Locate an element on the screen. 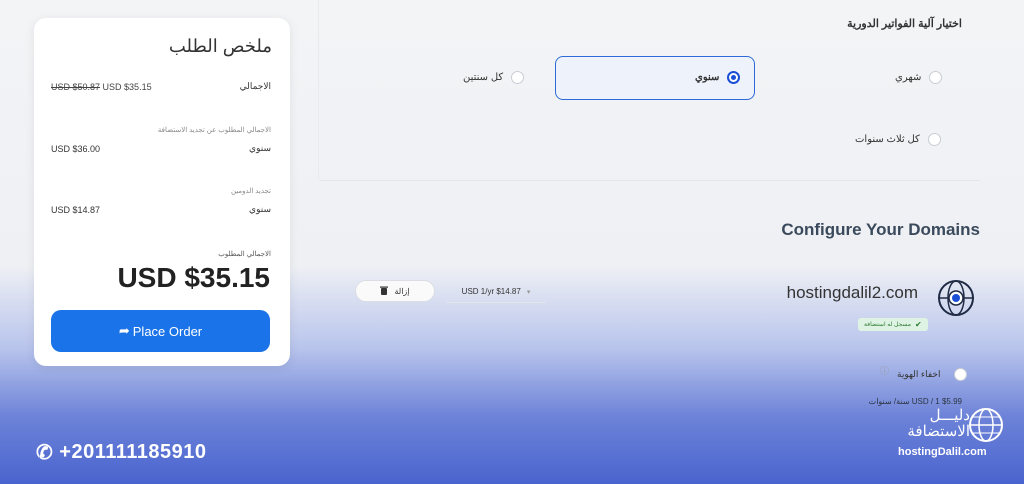 Image resolution: width=1024 pixels, height=484 pixels. billing-option-triennial: كل ثلاث سنوات is located at coordinates (898, 139).